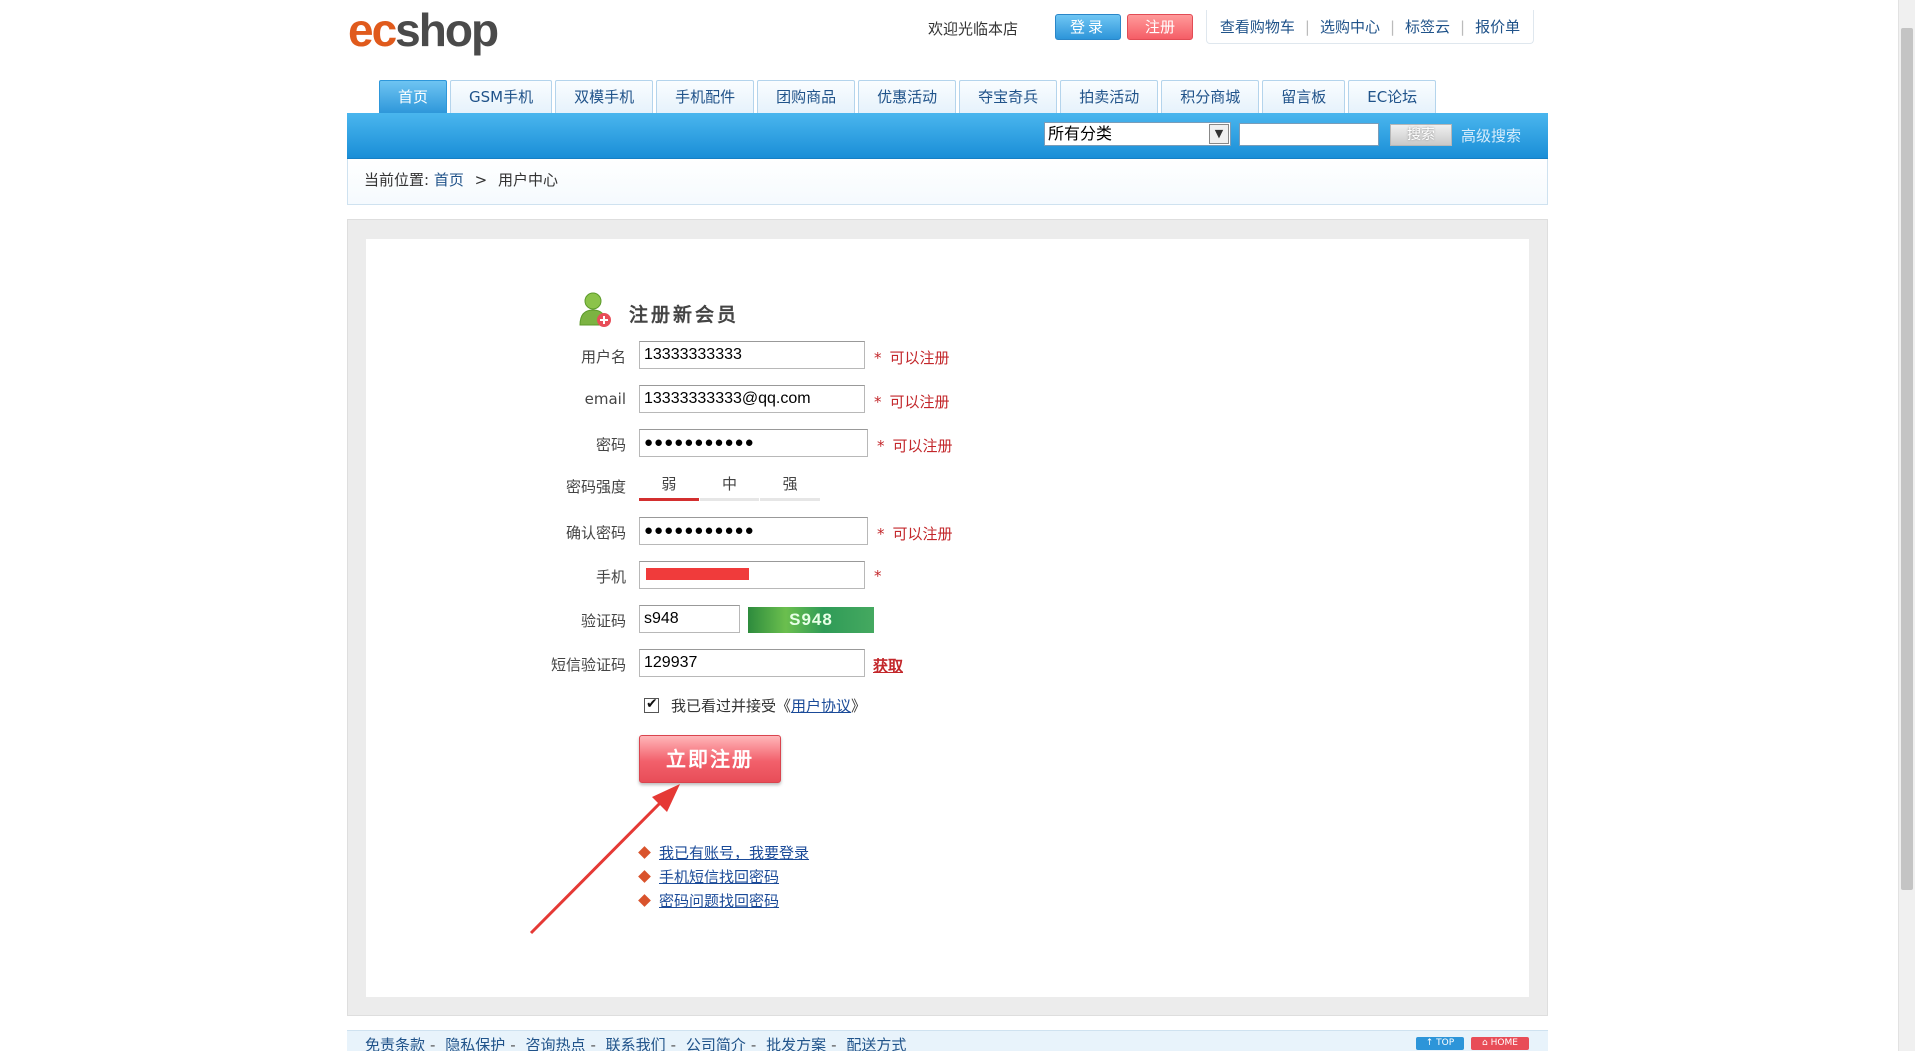  What do you see at coordinates (719, 900) in the screenshot?
I see `question-recover-link: 密码问题找回密码` at bounding box center [719, 900].